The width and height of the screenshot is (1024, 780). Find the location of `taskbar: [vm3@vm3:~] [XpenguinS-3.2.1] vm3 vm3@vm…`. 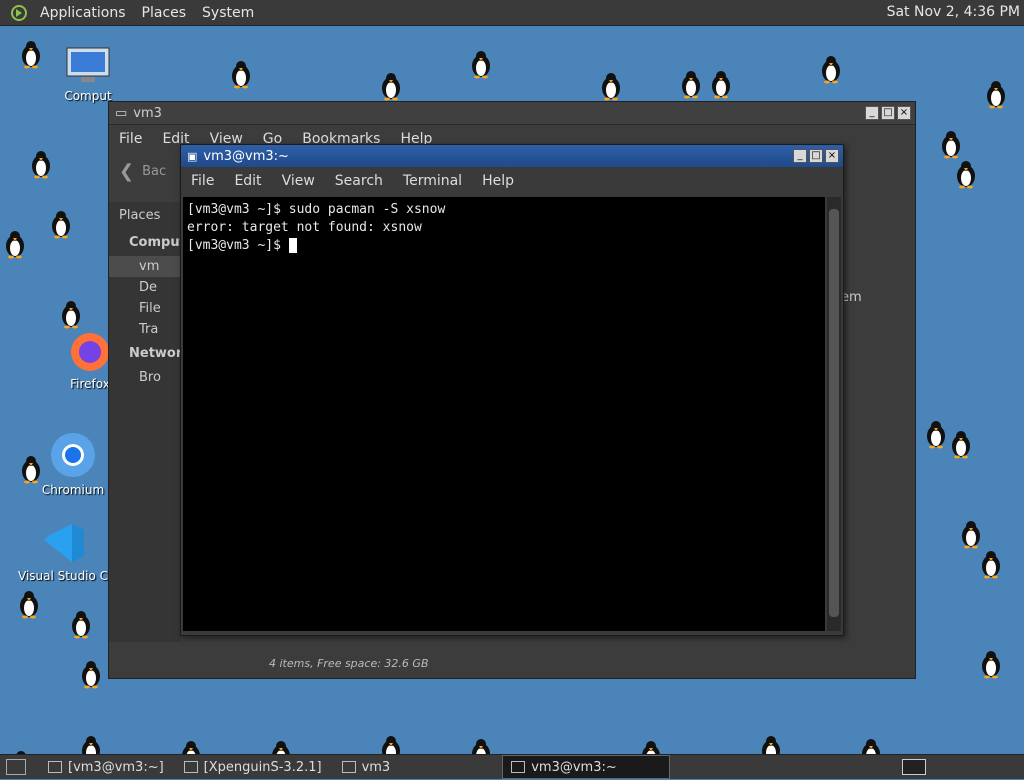

taskbar: [vm3@vm3:~] [XpenguinS-3.2.1] vm3 vm3@vm… is located at coordinates (512, 766).